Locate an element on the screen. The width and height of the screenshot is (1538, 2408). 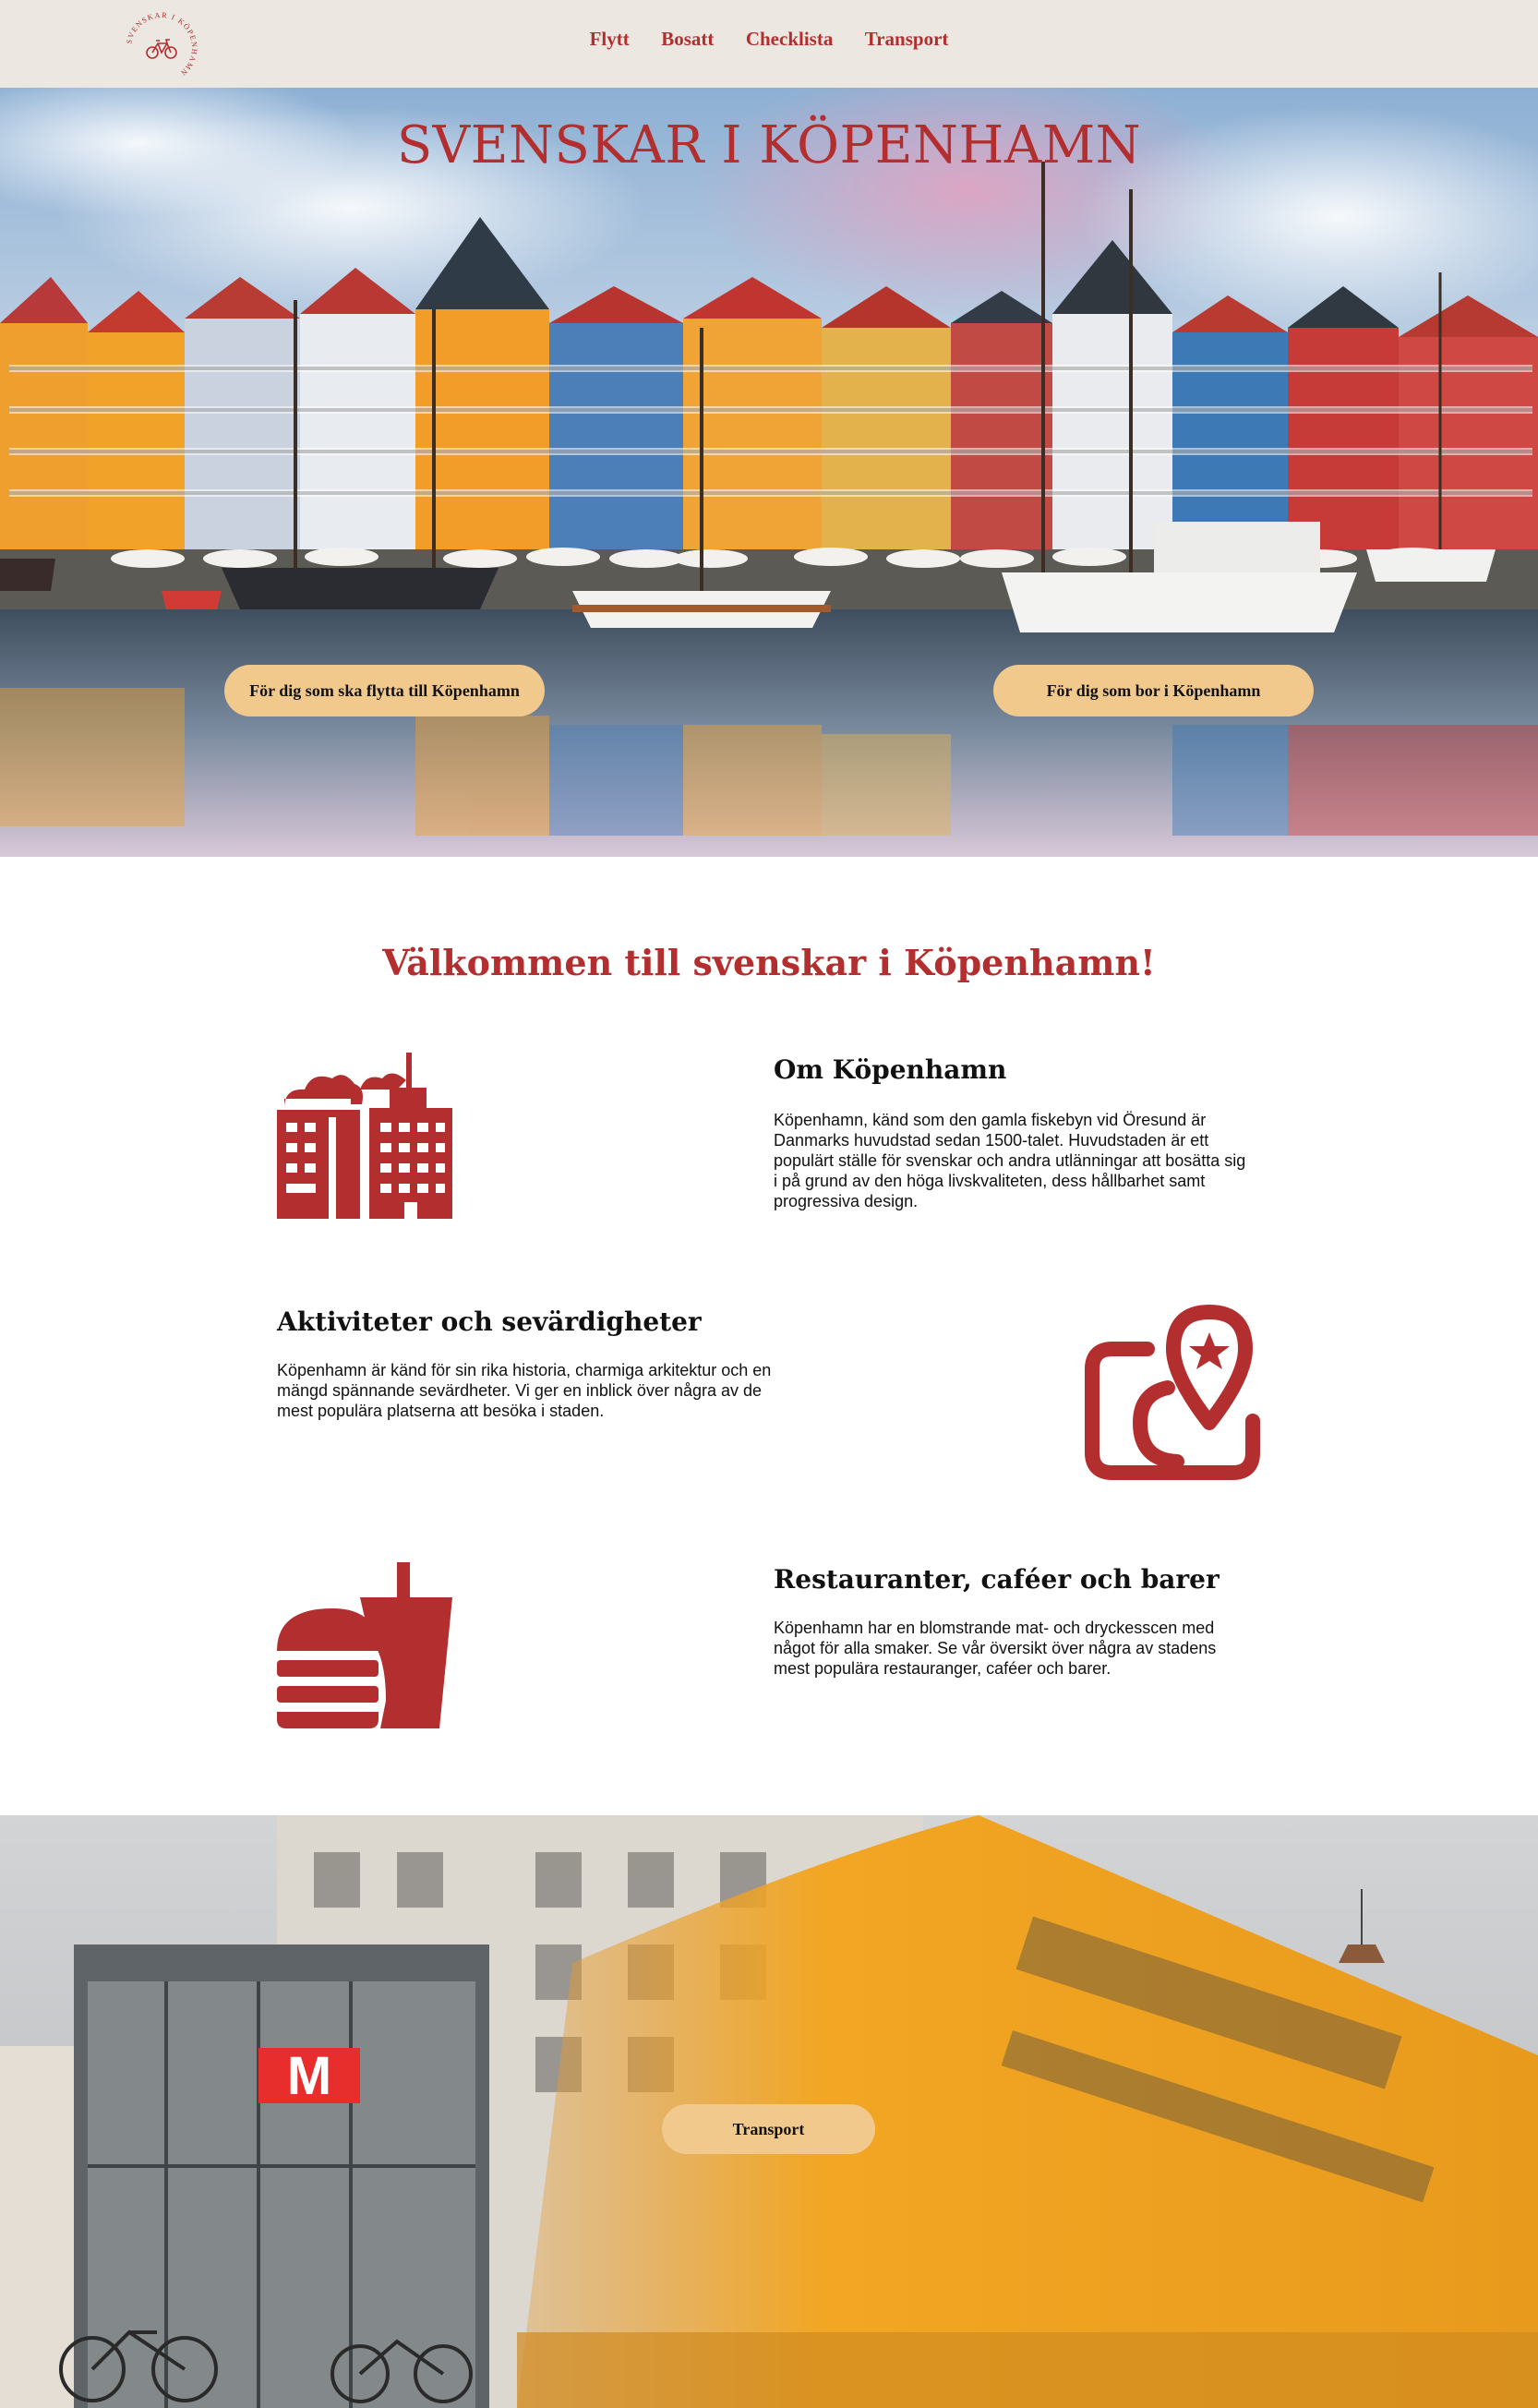
nav-item-bosatt: Bosatt is located at coordinates (687, 39).